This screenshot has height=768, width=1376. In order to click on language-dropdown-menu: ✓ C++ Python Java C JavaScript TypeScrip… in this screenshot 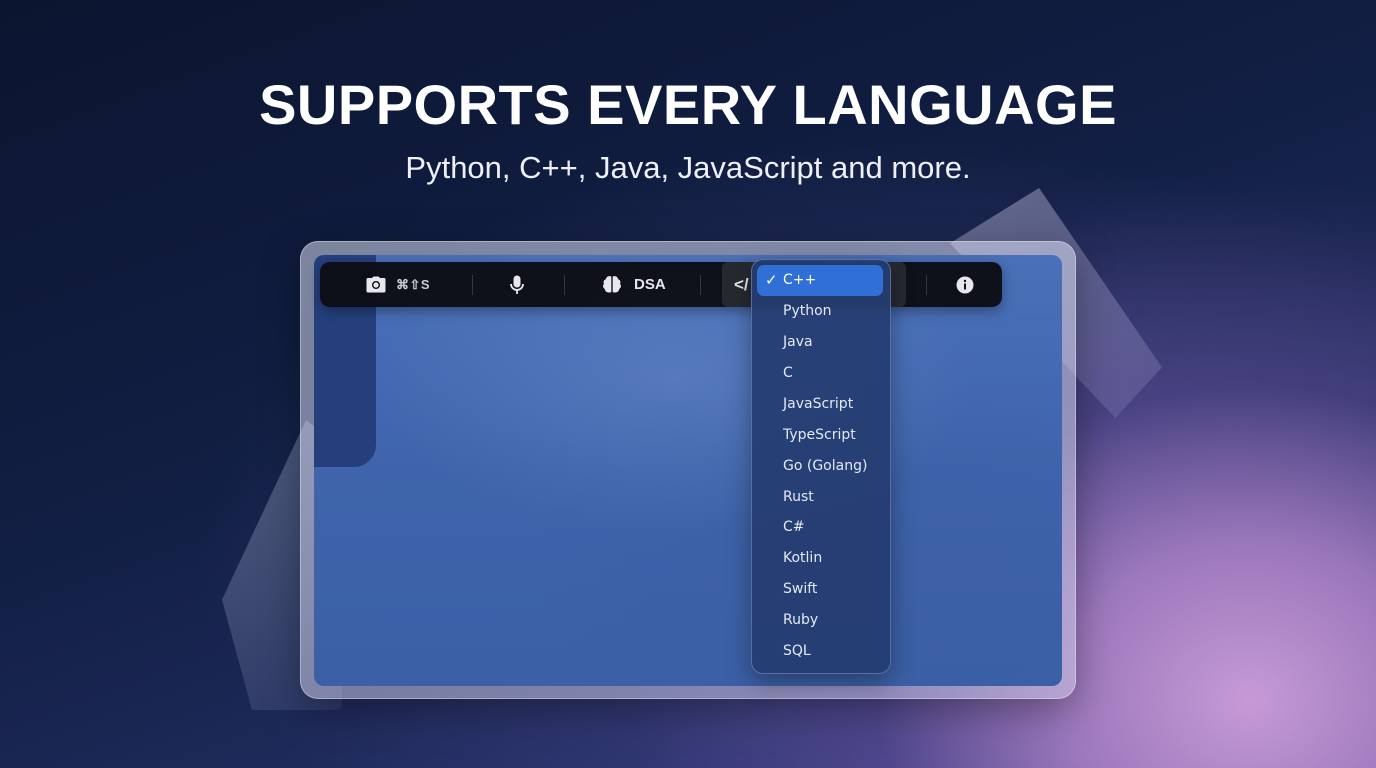, I will do `click(821, 466)`.